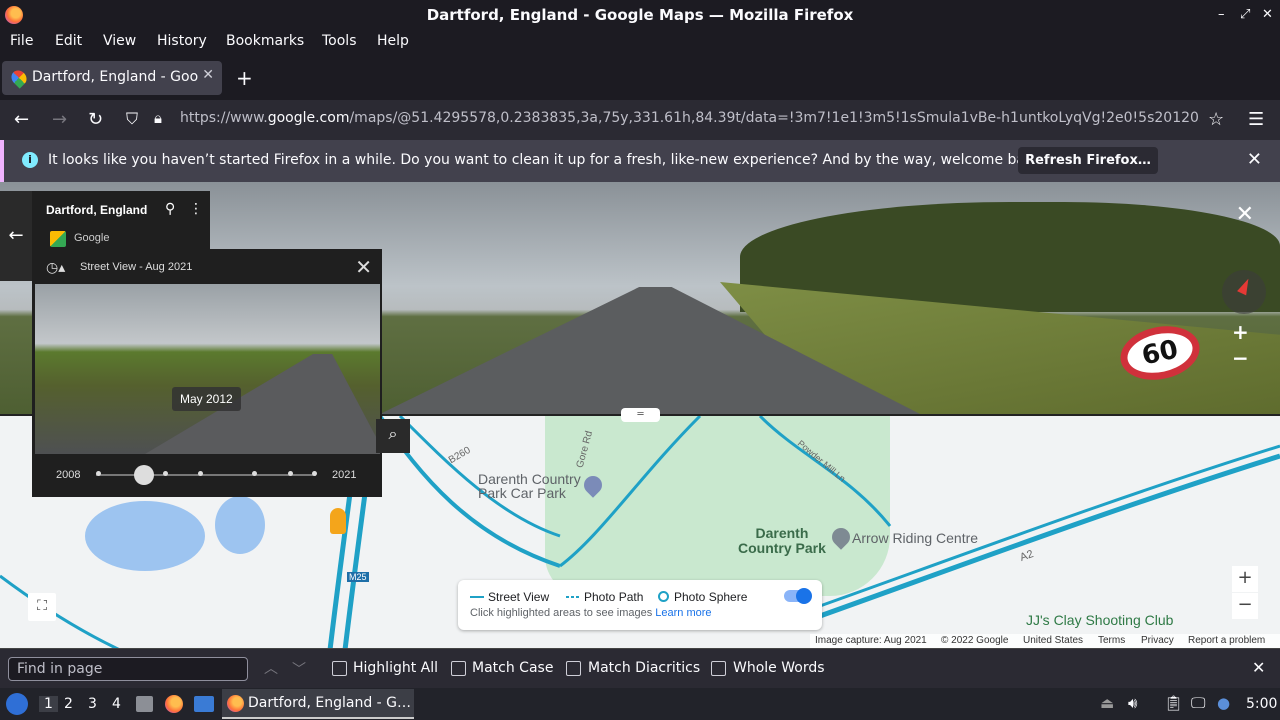  What do you see at coordinates (1245, 606) in the screenshot?
I see `map-zoom-out-icon: −` at bounding box center [1245, 606].